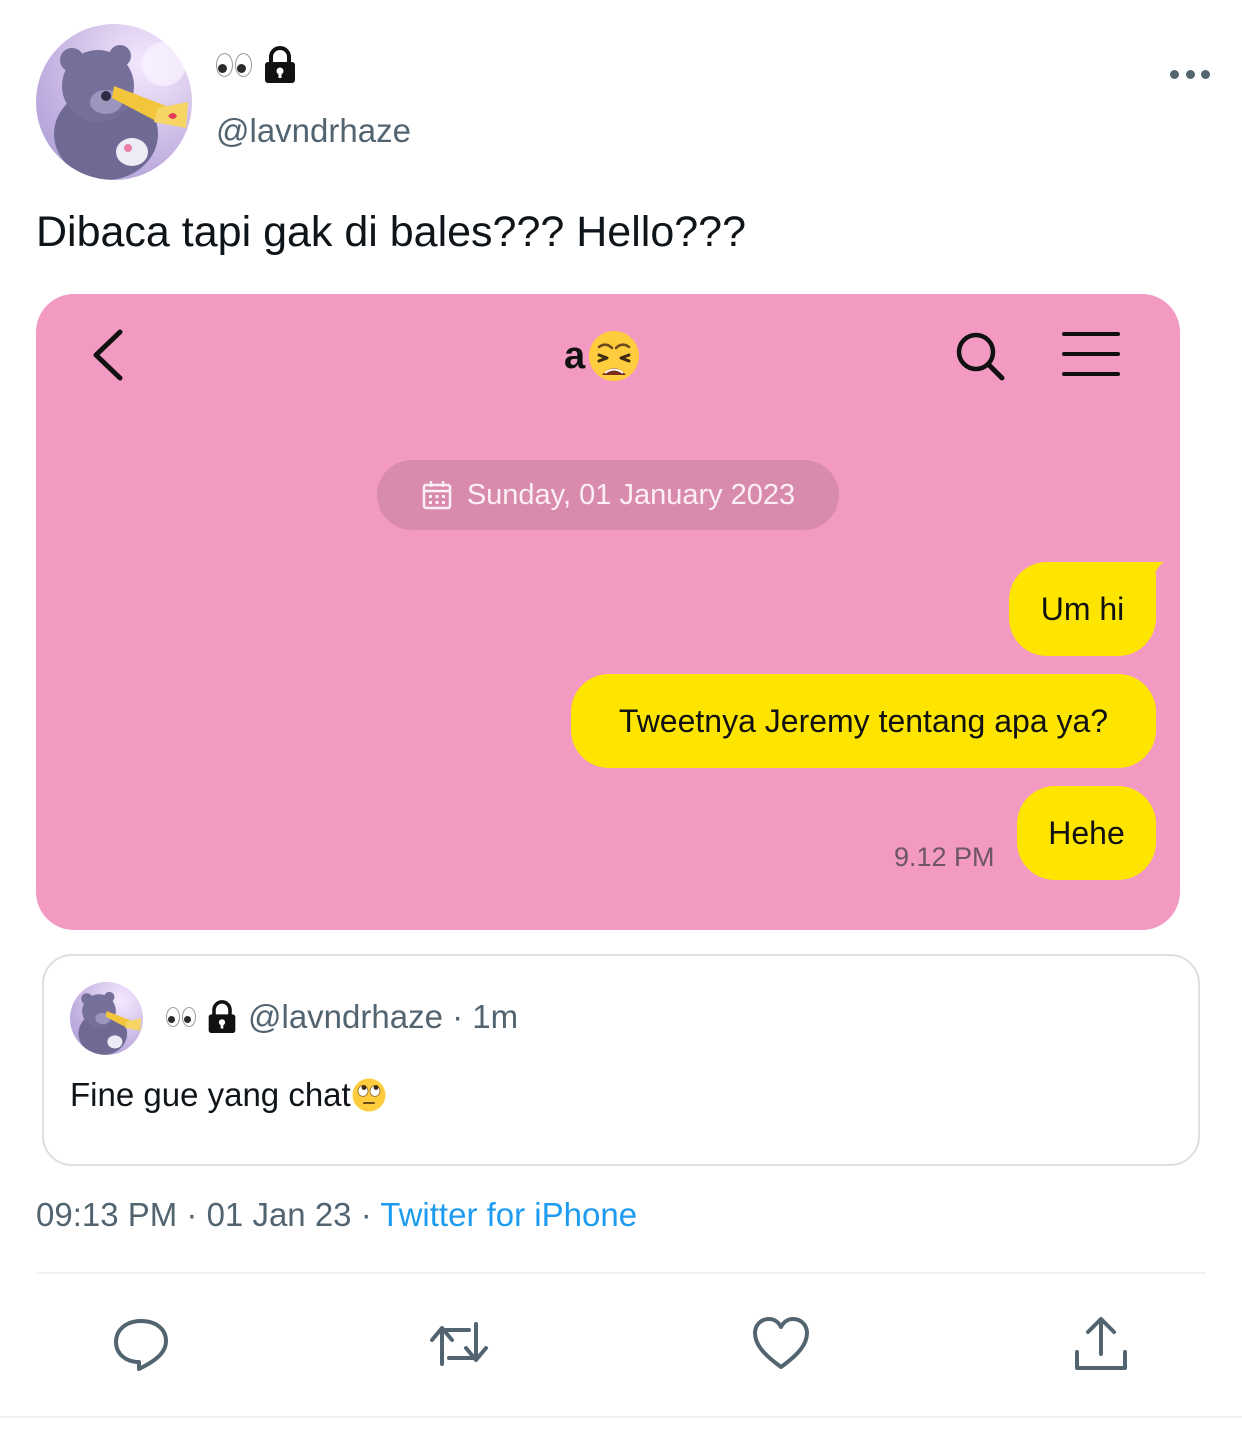 This screenshot has width=1242, height=1437. Describe the element at coordinates (106, 1018) in the screenshot. I see `quoted-author-avatar` at that location.